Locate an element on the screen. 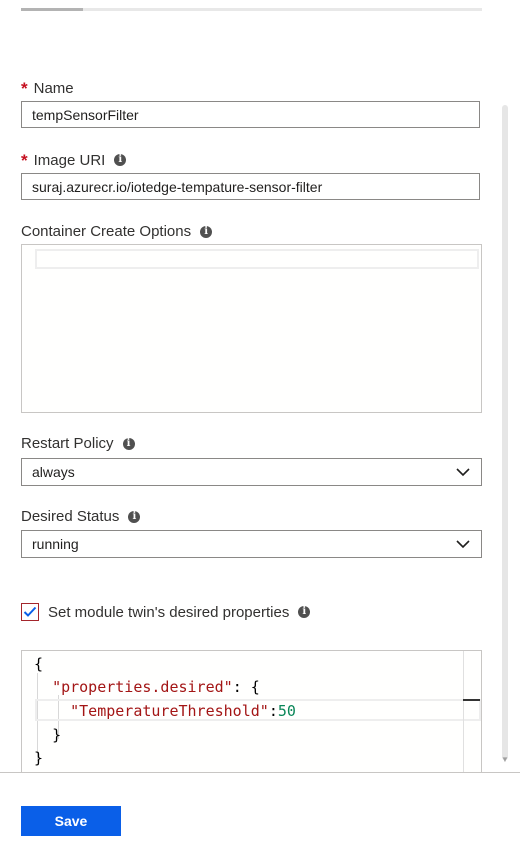 Image resolution: width=520 pixels, height=853 pixels. restart-policy-label-text: Restart Policy is located at coordinates (67, 443).